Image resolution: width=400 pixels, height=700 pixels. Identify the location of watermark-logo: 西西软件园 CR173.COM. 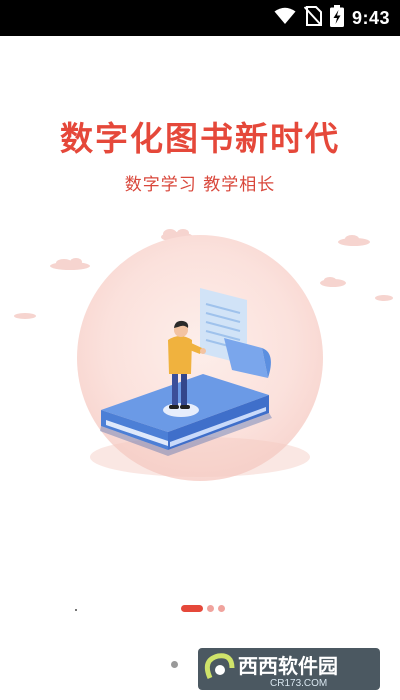
(289, 669).